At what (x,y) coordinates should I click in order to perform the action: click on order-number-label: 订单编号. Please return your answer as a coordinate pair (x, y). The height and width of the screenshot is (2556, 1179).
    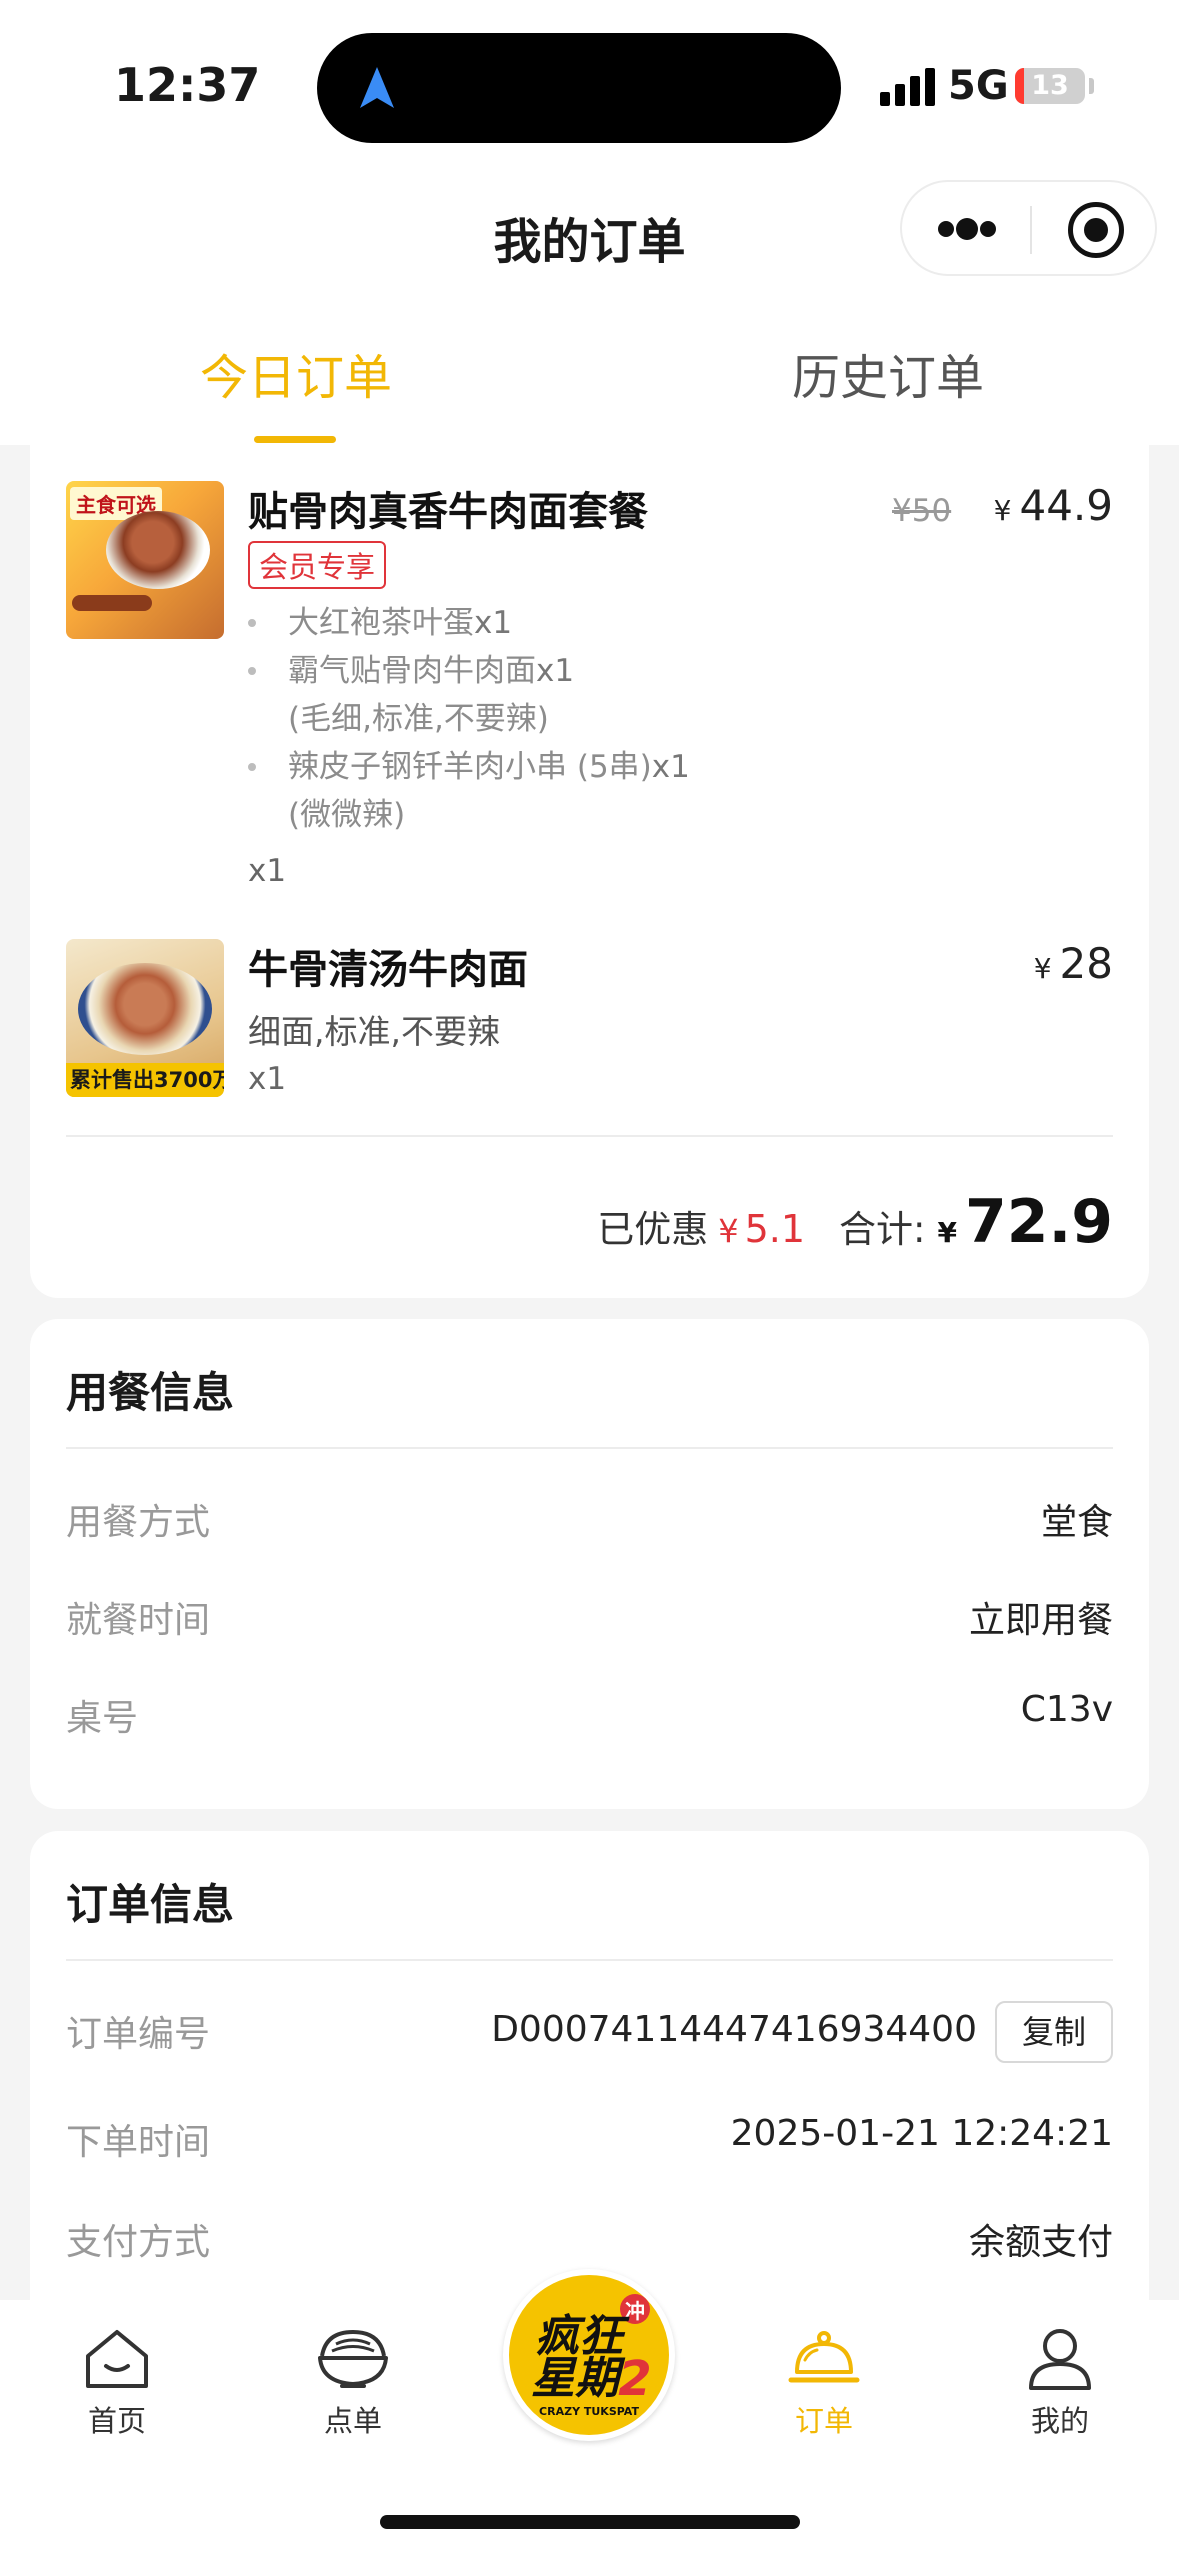
    Looking at the image, I should click on (138, 2034).